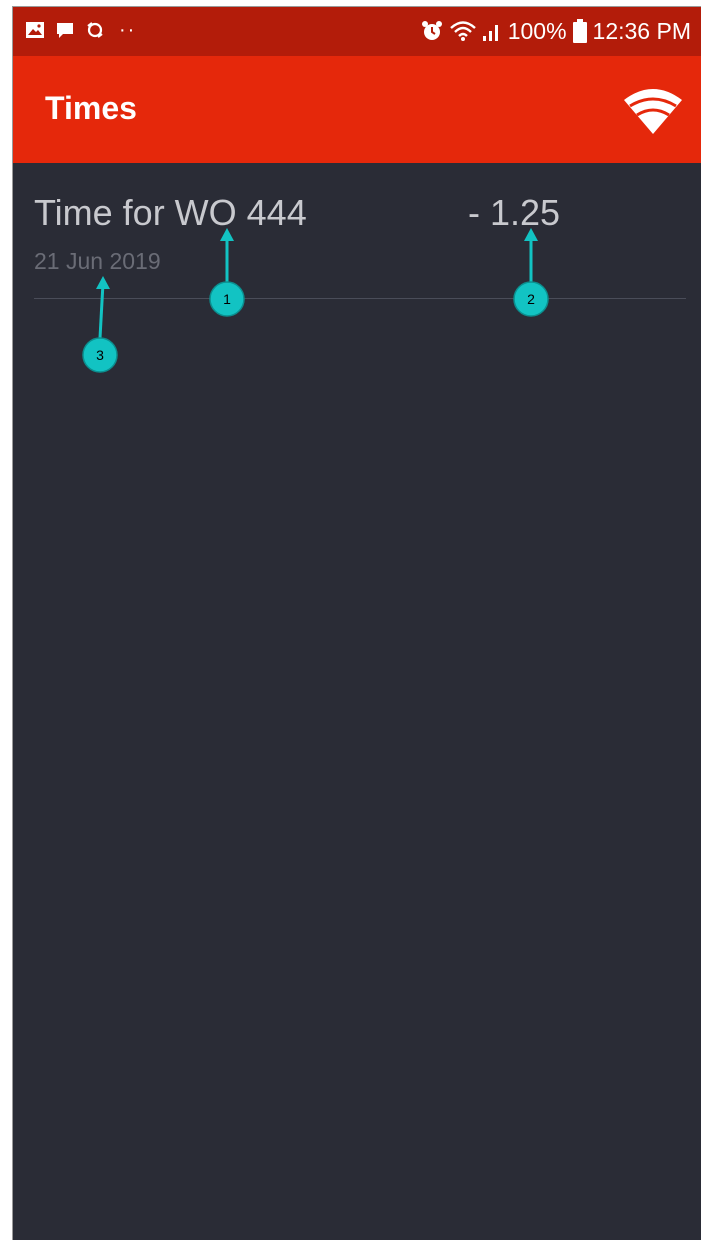  I want to click on callout-3: 3, so click(100, 324).